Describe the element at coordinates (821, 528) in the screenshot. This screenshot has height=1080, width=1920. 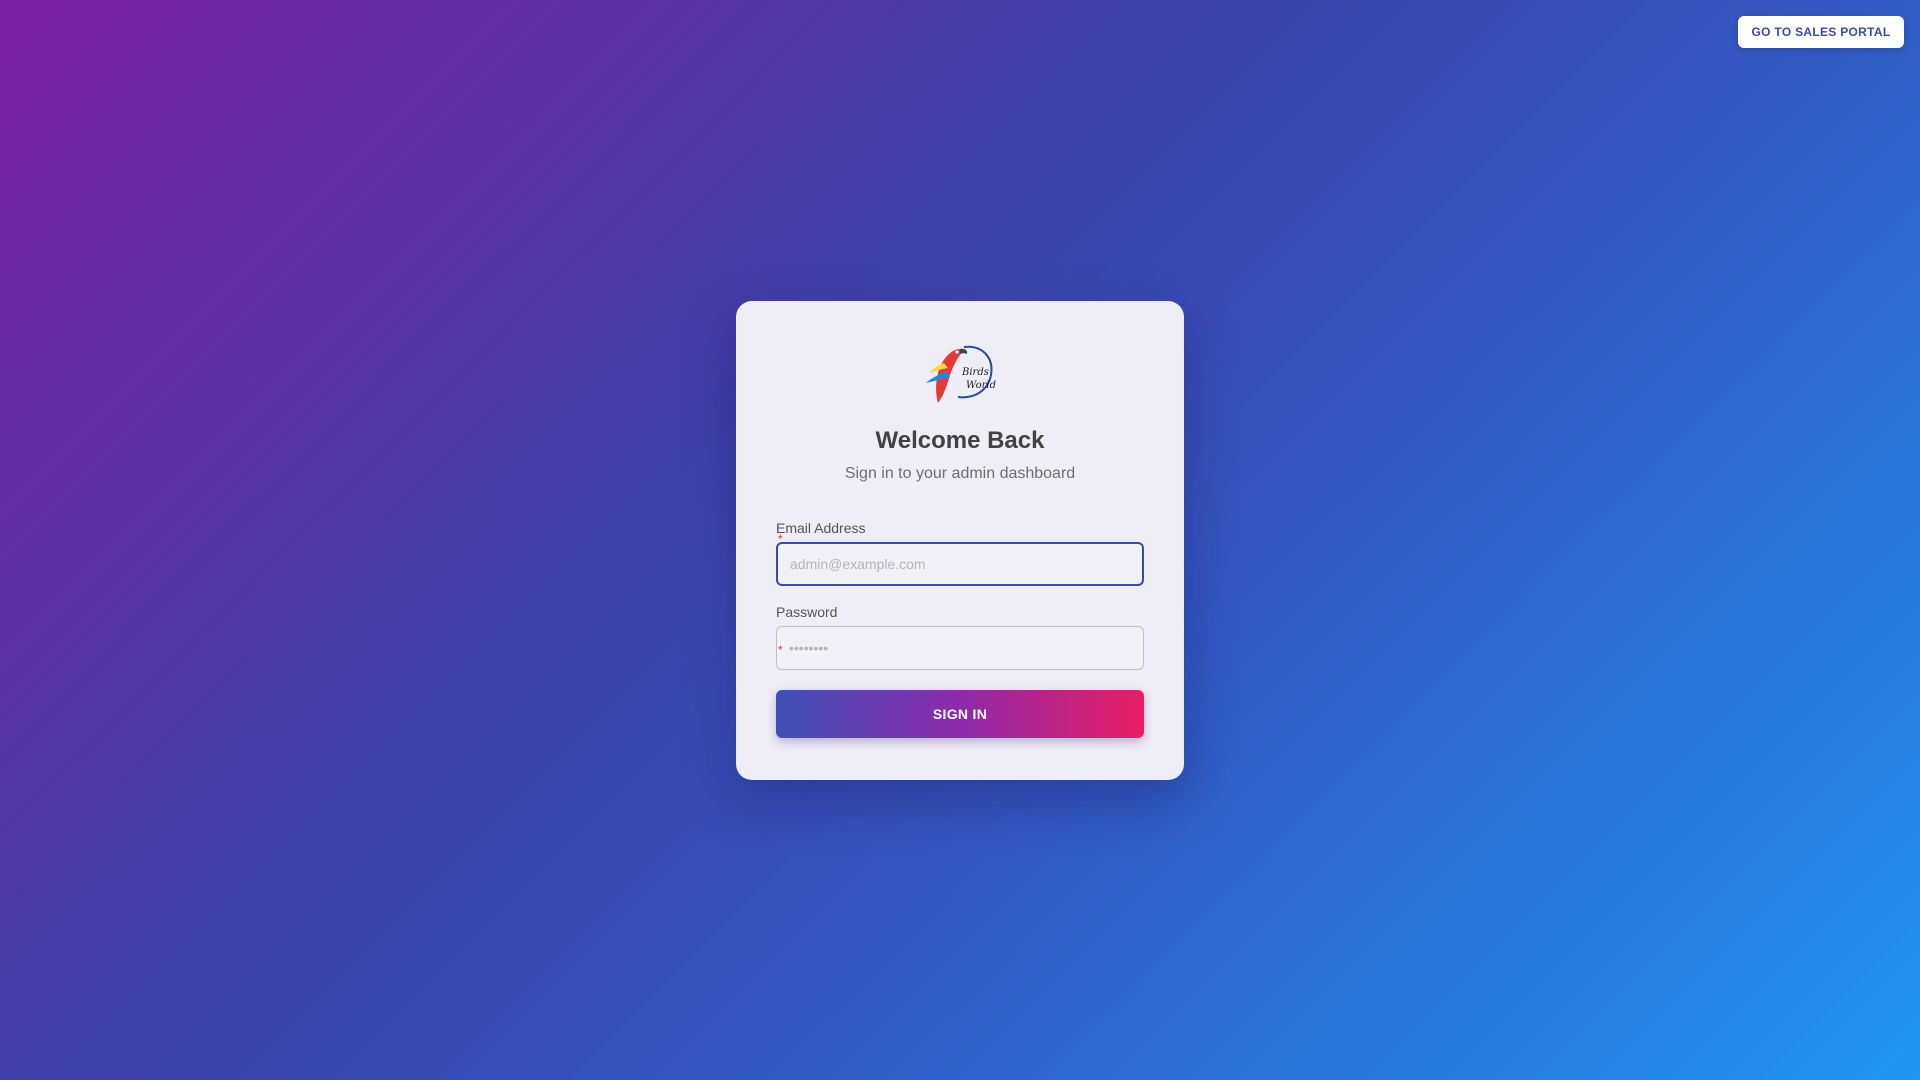
I see `email-label: Email Address` at that location.